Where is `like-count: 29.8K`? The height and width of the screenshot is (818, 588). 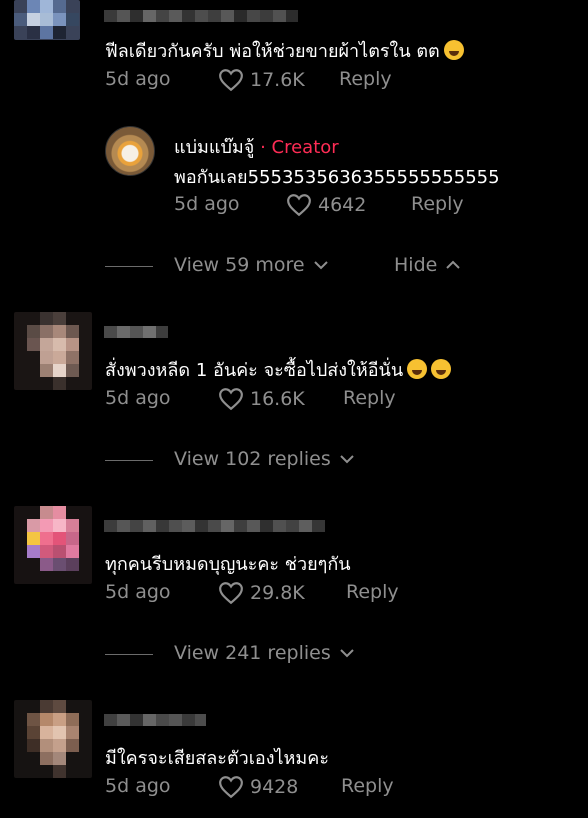 like-count: 29.8K is located at coordinates (277, 593).